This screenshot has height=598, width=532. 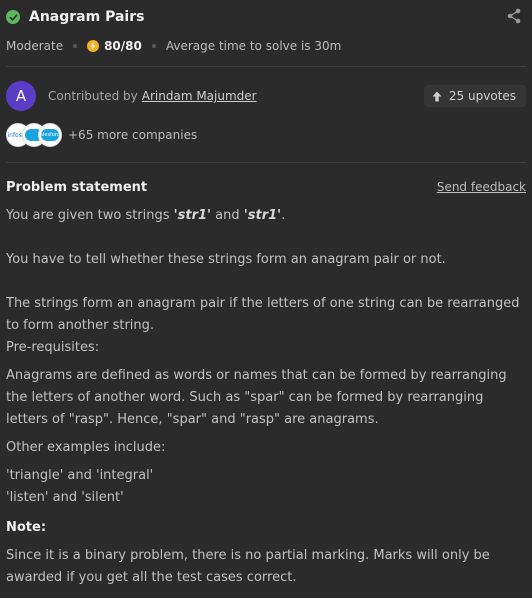 What do you see at coordinates (21, 96) in the screenshot?
I see `avatar: A` at bounding box center [21, 96].